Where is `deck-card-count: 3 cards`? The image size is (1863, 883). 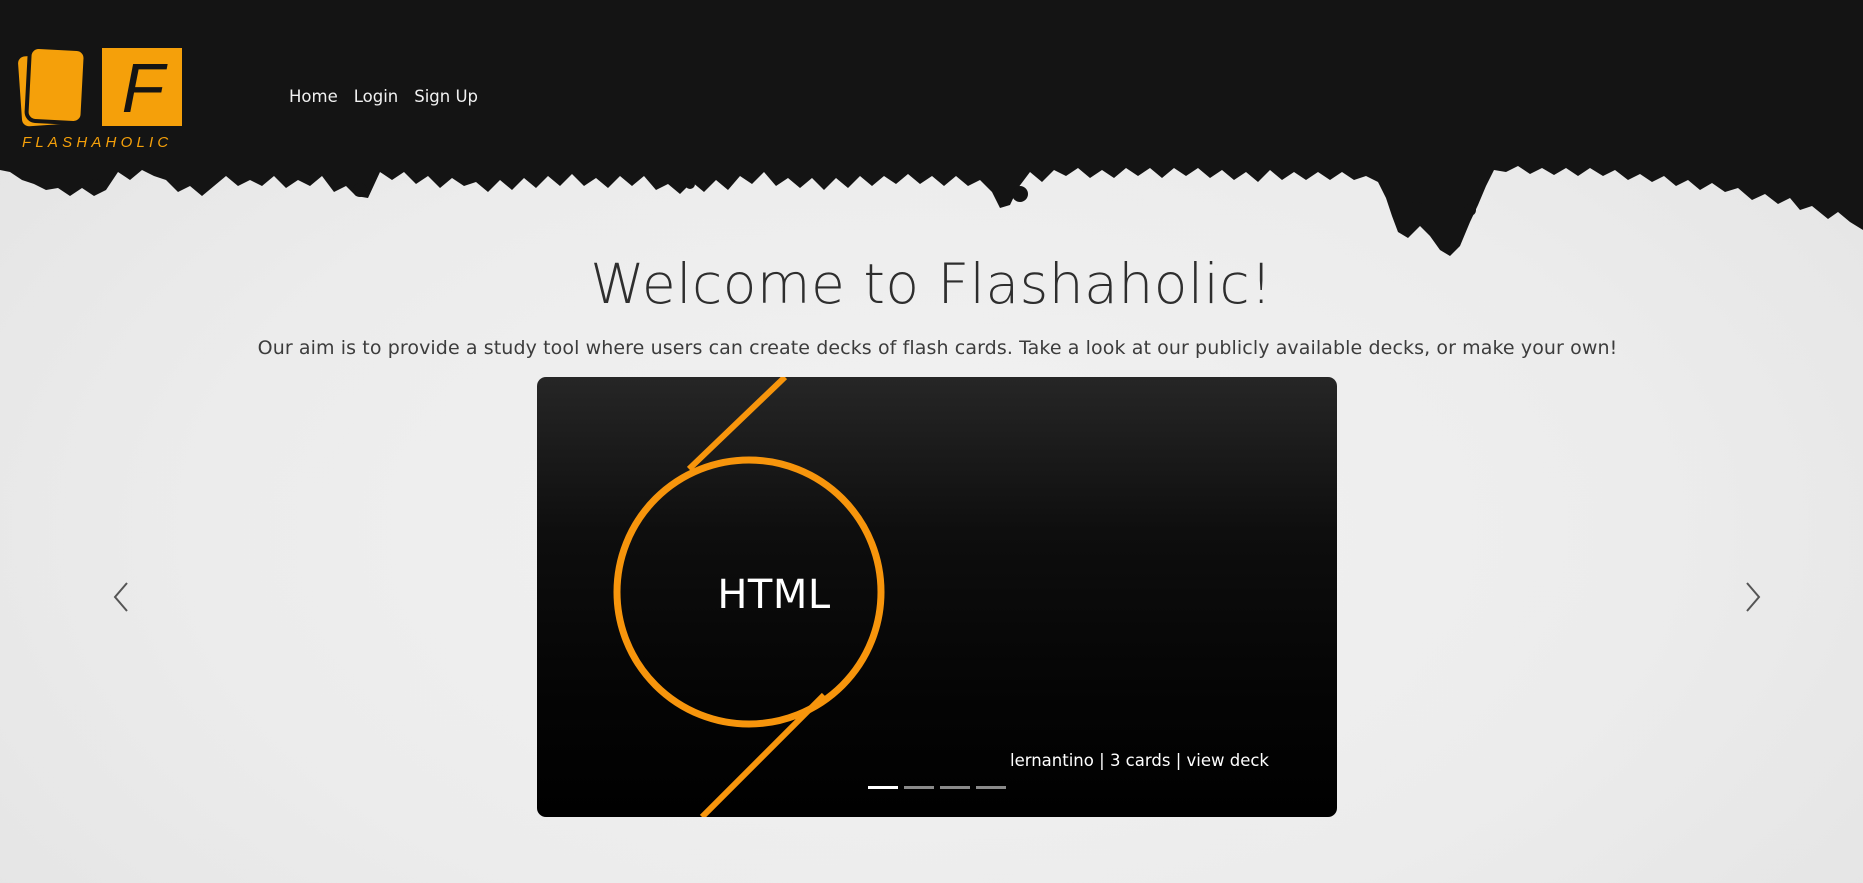
deck-card-count: 3 cards is located at coordinates (1140, 760).